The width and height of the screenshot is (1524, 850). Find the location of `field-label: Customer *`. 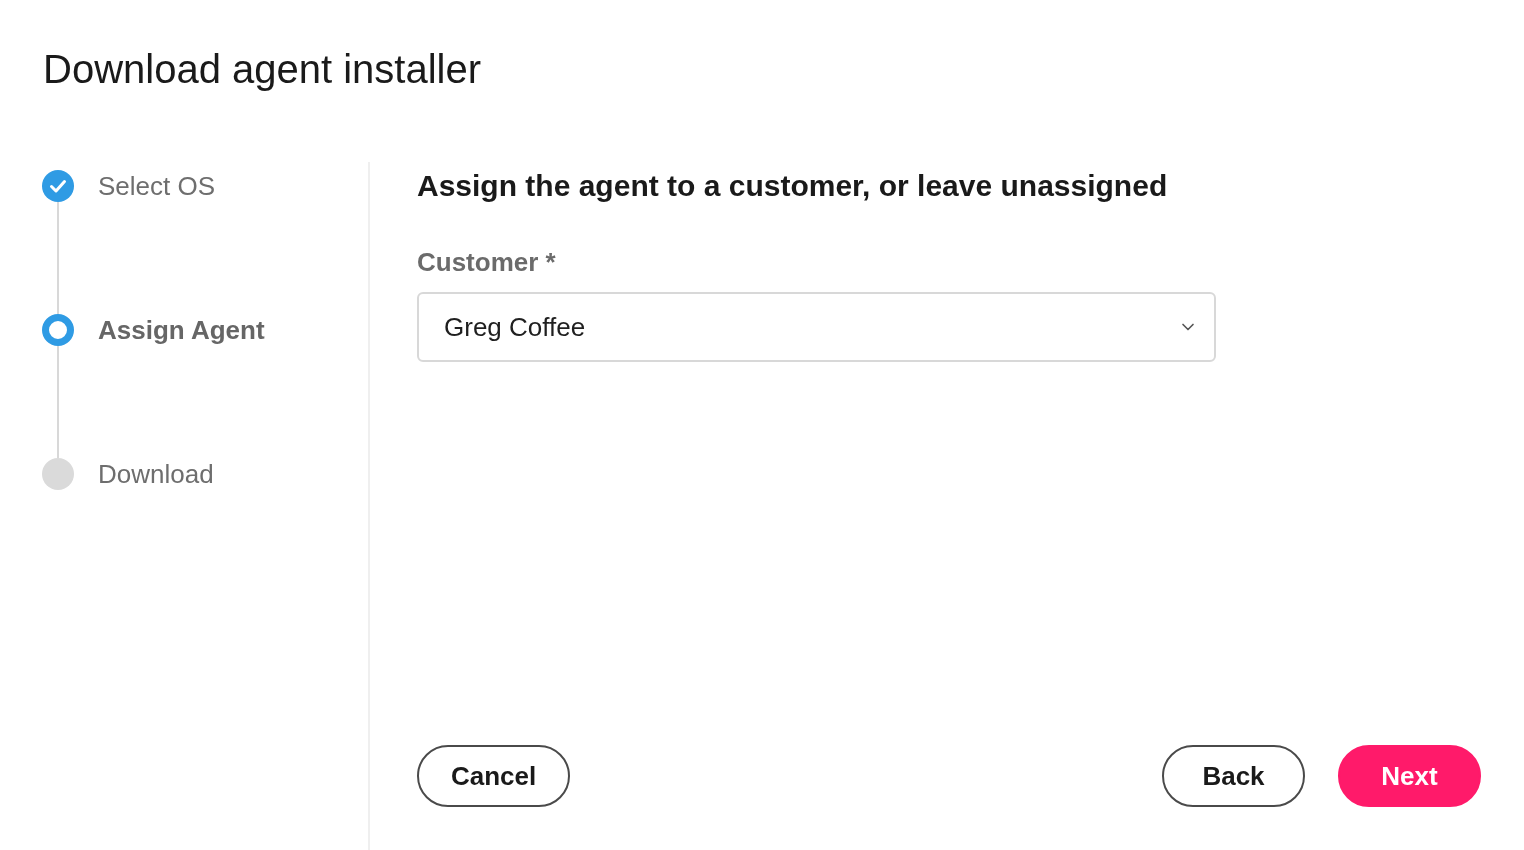

field-label: Customer * is located at coordinates (486, 262).